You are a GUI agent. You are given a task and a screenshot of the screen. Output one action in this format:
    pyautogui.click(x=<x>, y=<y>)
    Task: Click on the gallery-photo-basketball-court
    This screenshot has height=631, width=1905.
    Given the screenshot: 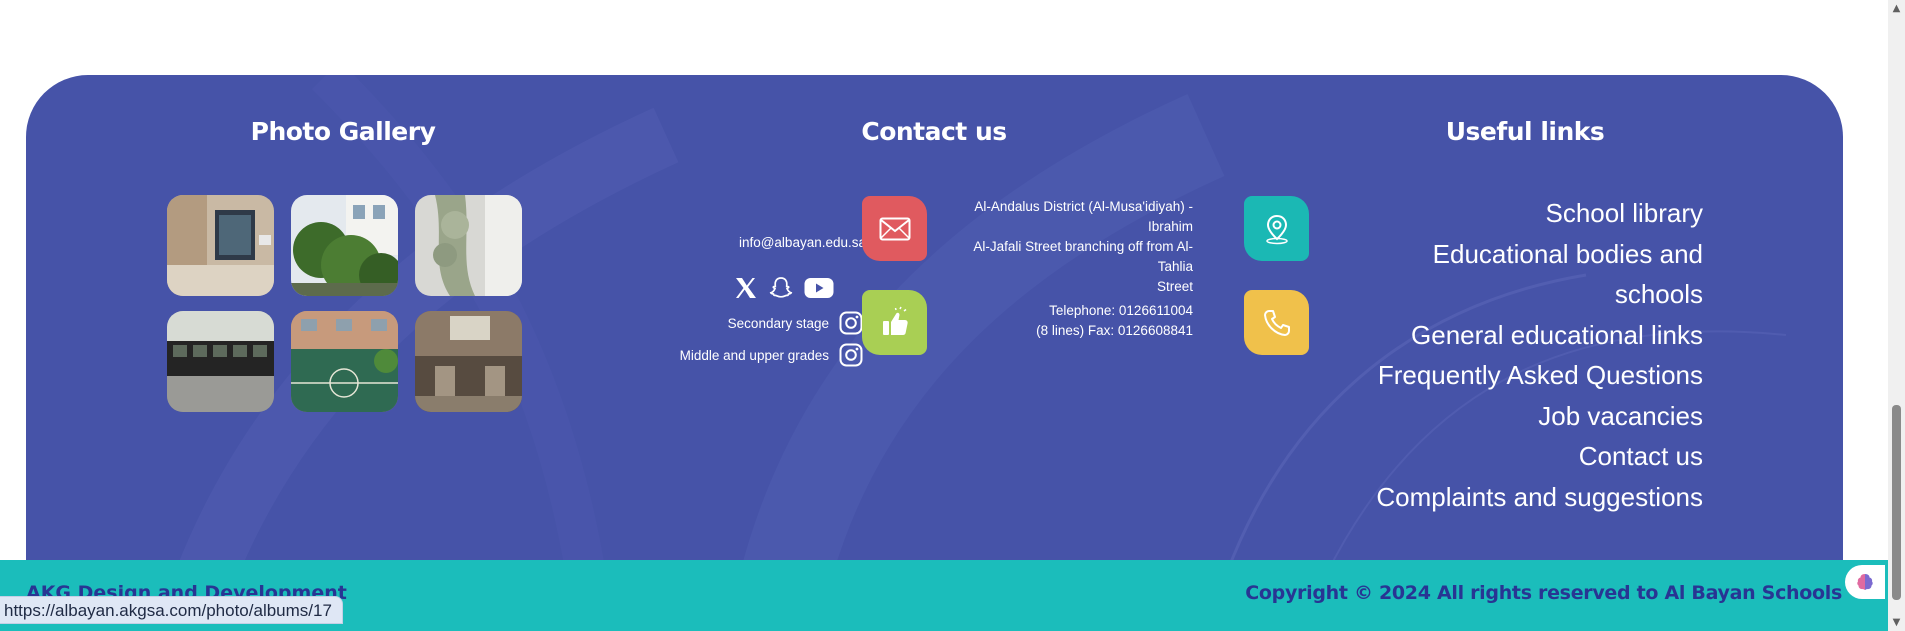 What is the action you would take?
    pyautogui.click(x=344, y=361)
    